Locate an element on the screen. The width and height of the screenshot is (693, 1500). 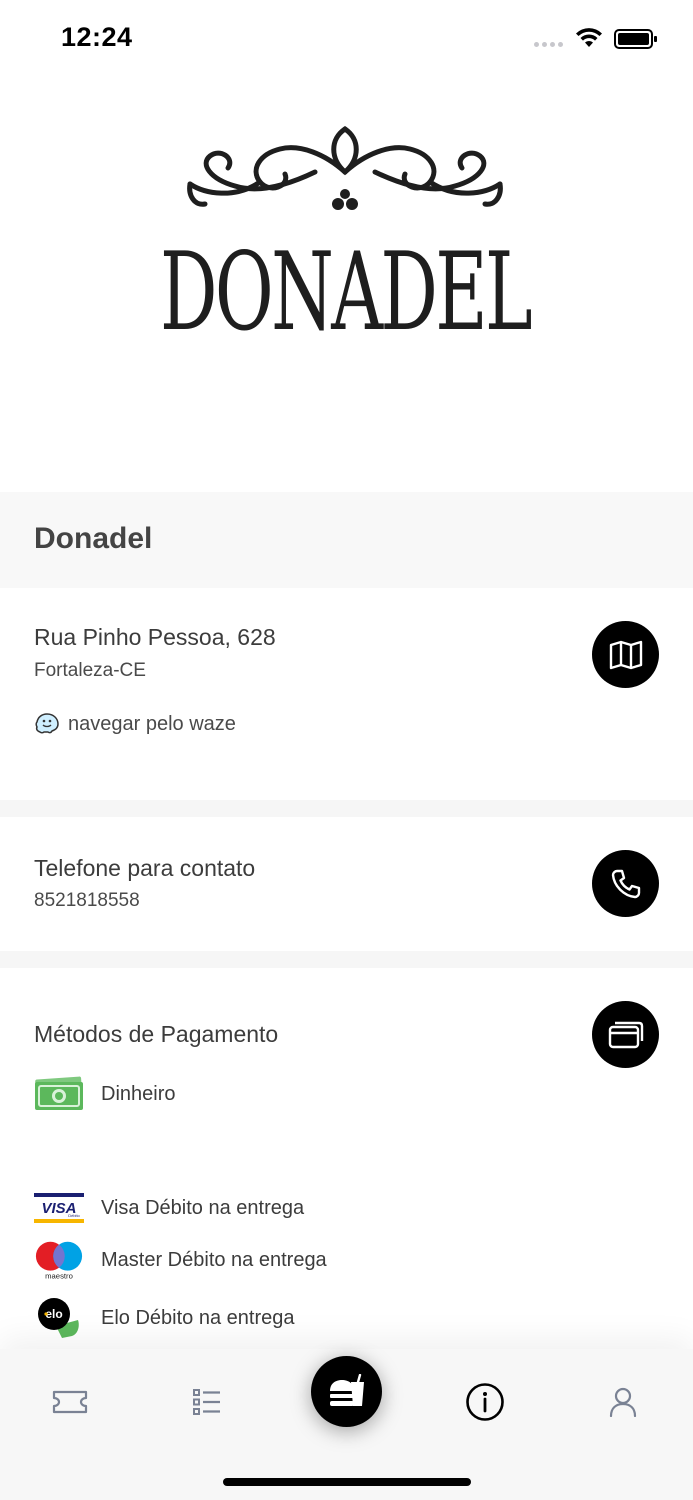
tab-orders is located at coordinates (207, 1402).